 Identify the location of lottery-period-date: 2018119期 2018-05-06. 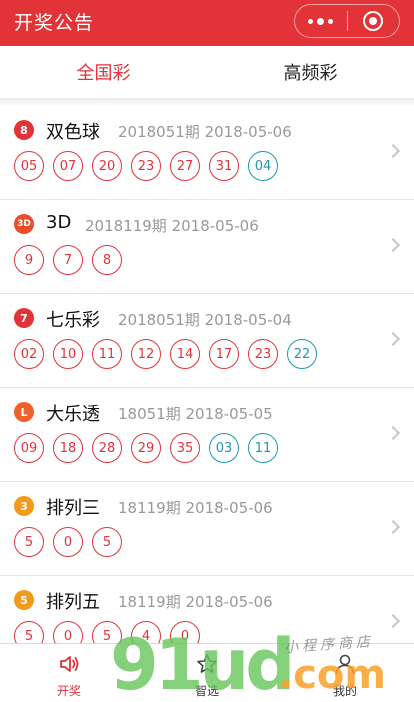
(172, 226).